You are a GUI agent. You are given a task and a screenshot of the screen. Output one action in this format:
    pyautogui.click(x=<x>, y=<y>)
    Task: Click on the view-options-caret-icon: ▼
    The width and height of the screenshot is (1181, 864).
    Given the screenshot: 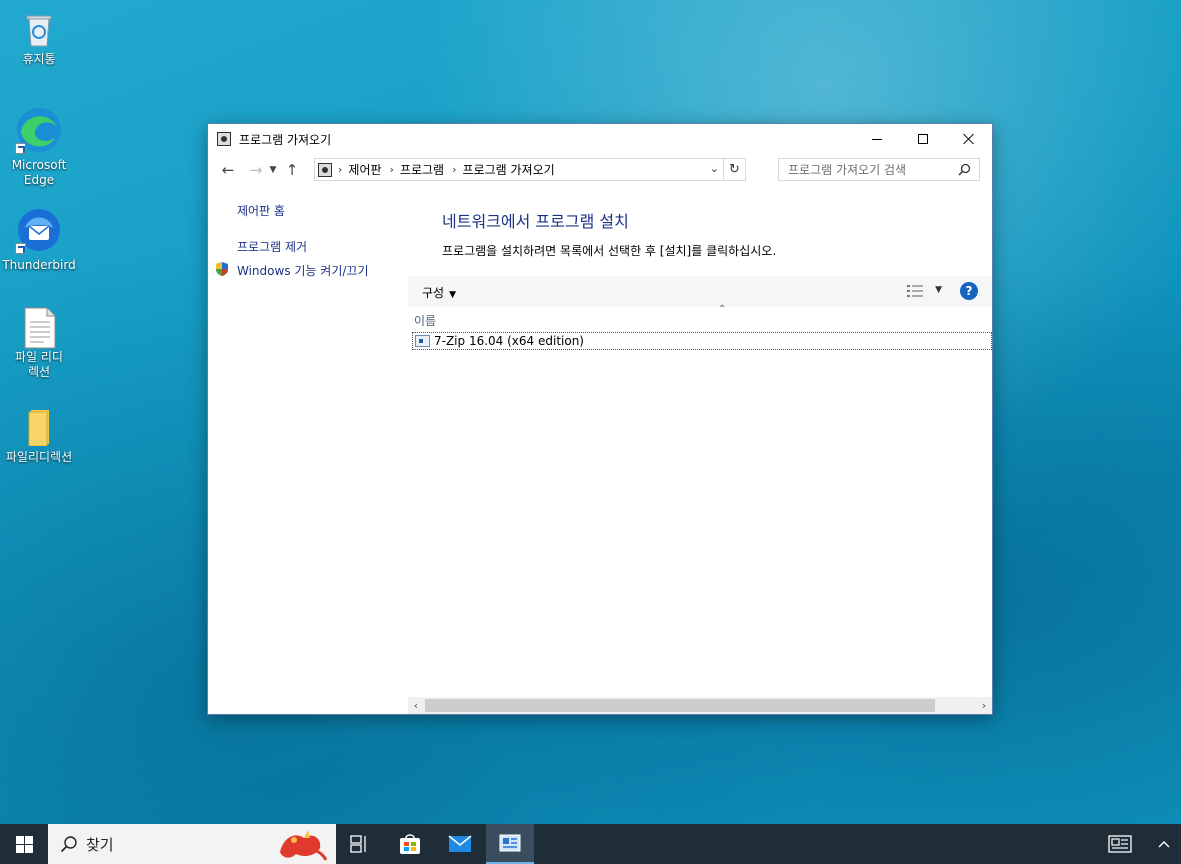 What is the action you would take?
    pyautogui.click(x=938, y=290)
    